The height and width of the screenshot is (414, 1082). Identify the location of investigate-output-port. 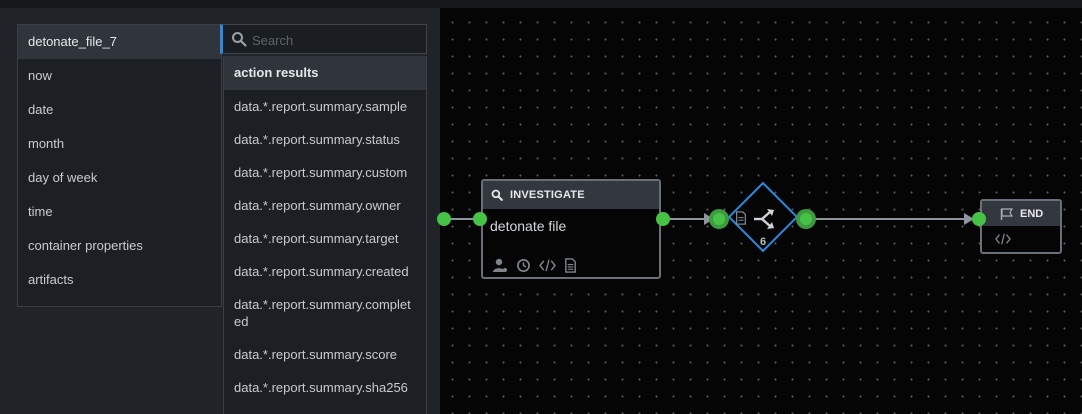
(663, 219).